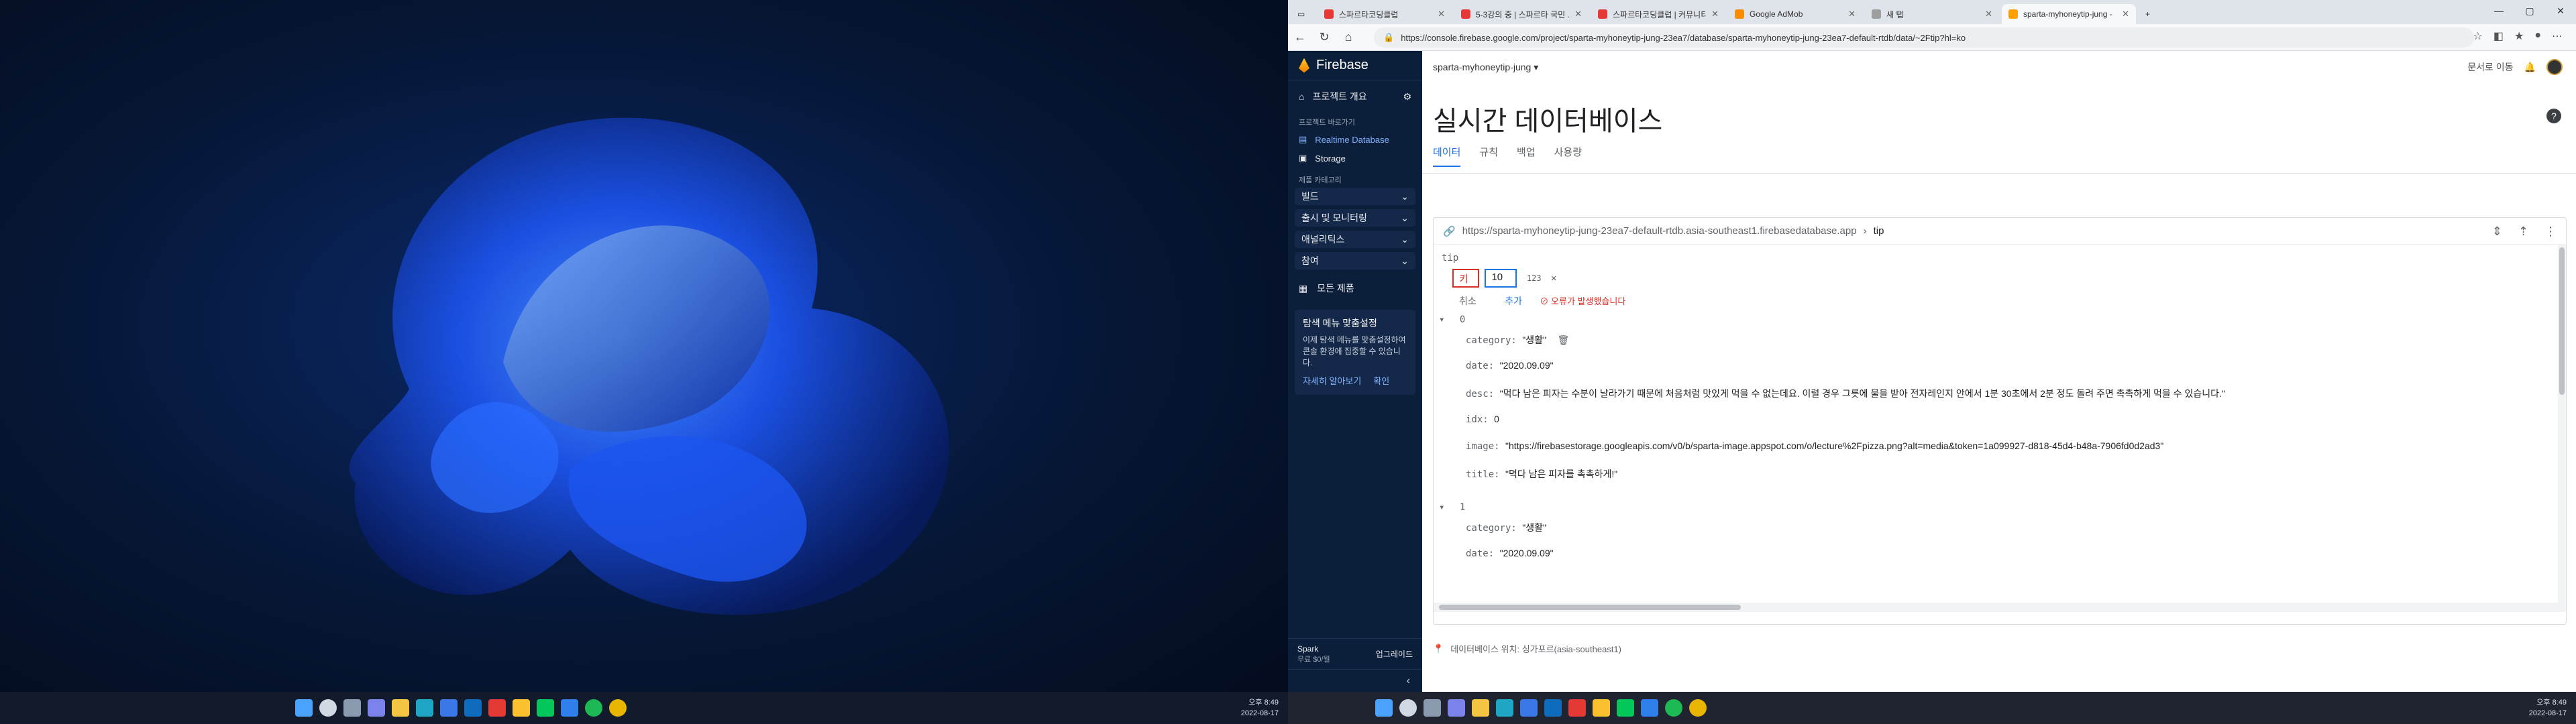 Image resolution: width=2576 pixels, height=724 pixels. Describe the element at coordinates (2149, 14) in the screenshot. I see `new-tab-button: +` at that location.